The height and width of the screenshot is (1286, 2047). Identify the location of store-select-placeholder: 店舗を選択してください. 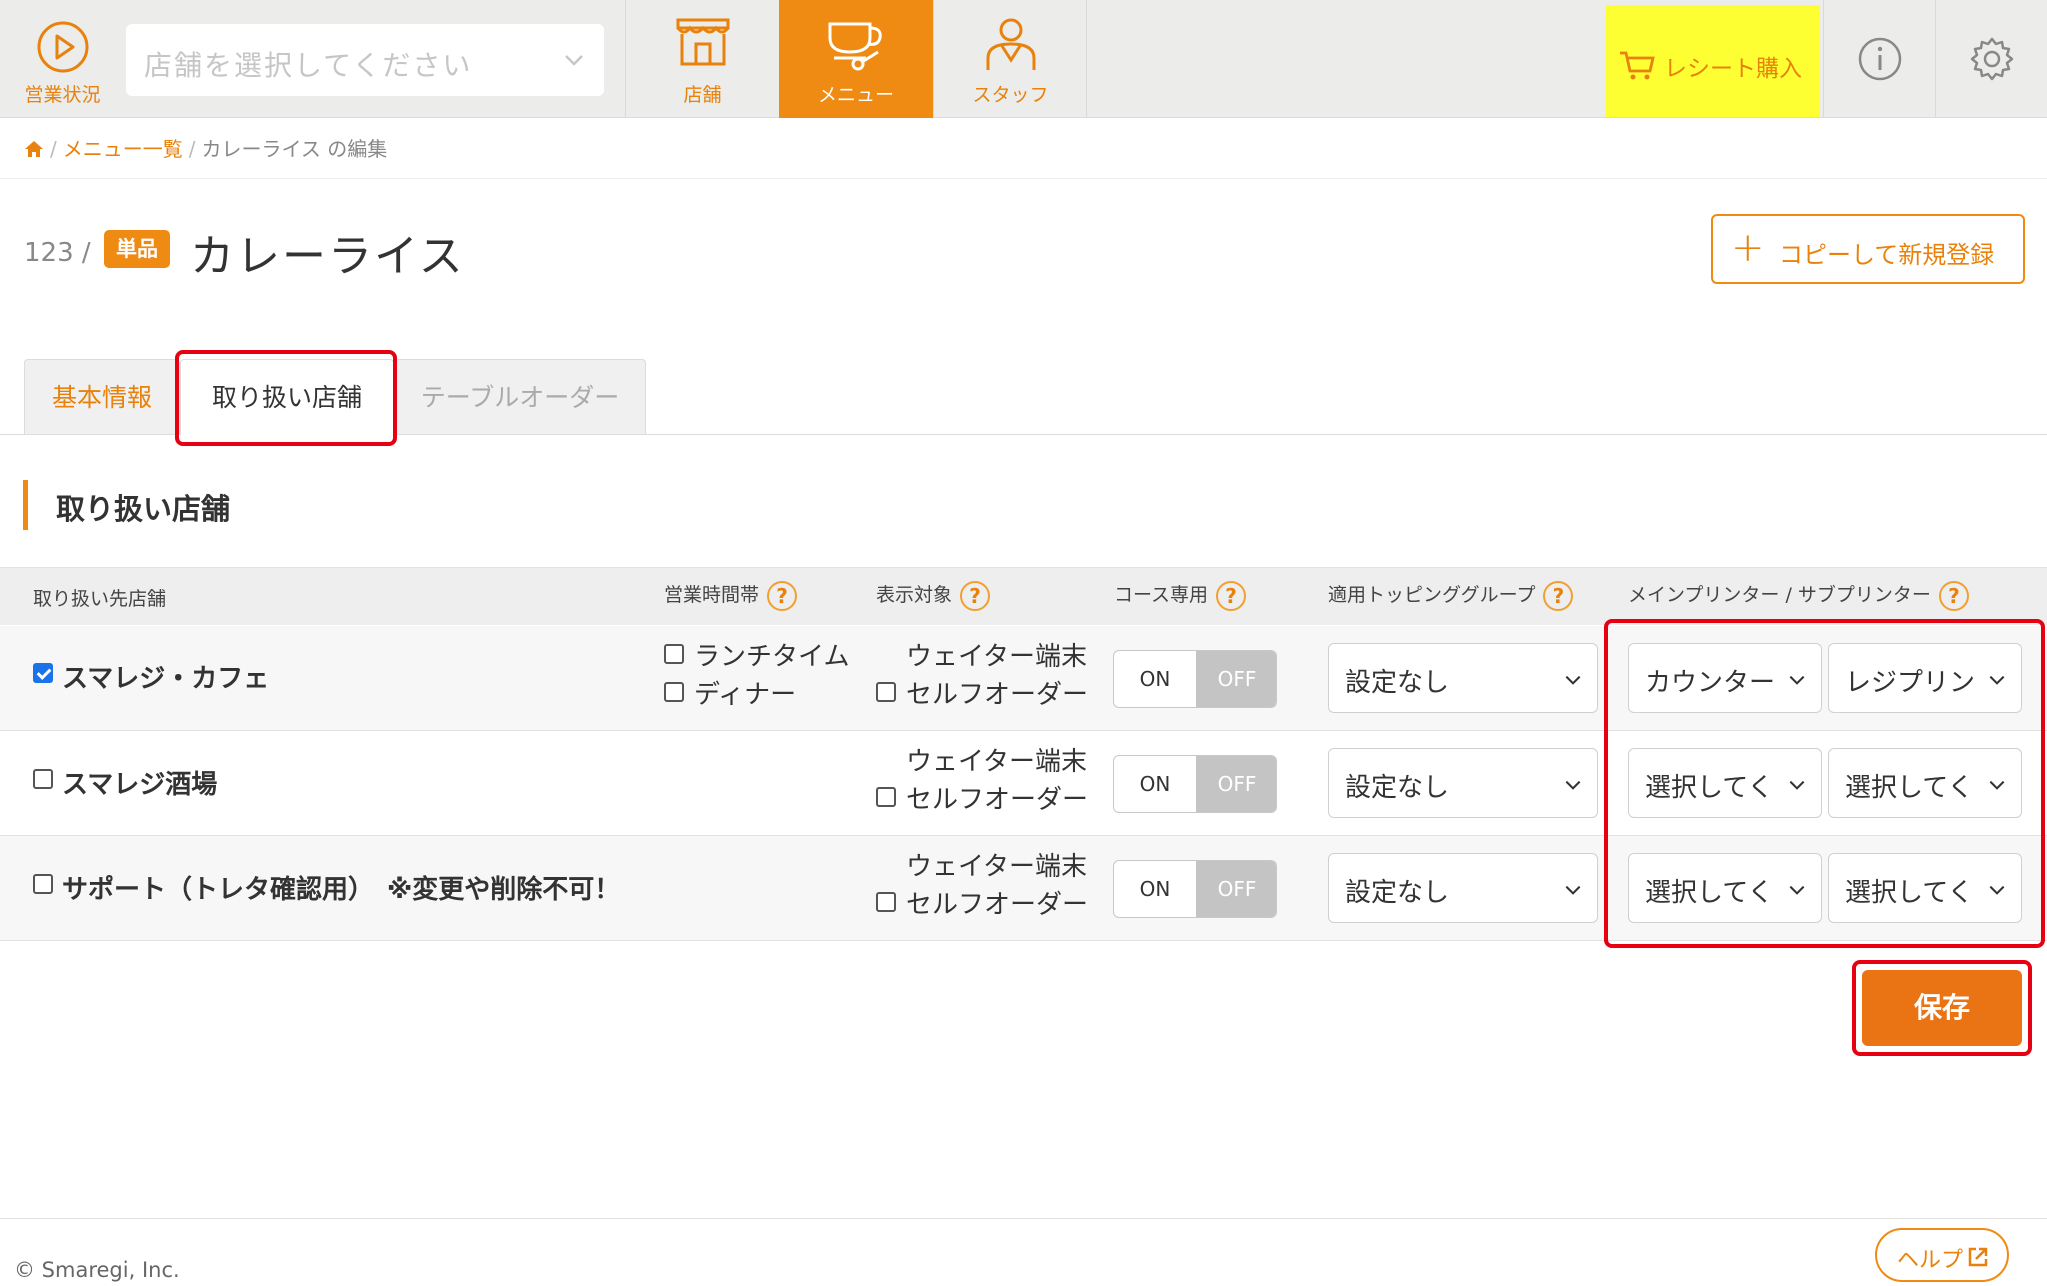
(308, 65).